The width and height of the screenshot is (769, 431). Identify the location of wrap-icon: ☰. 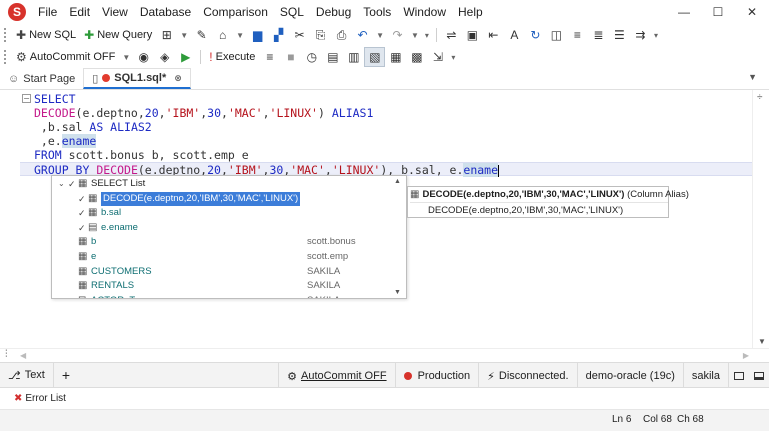
(619, 35).